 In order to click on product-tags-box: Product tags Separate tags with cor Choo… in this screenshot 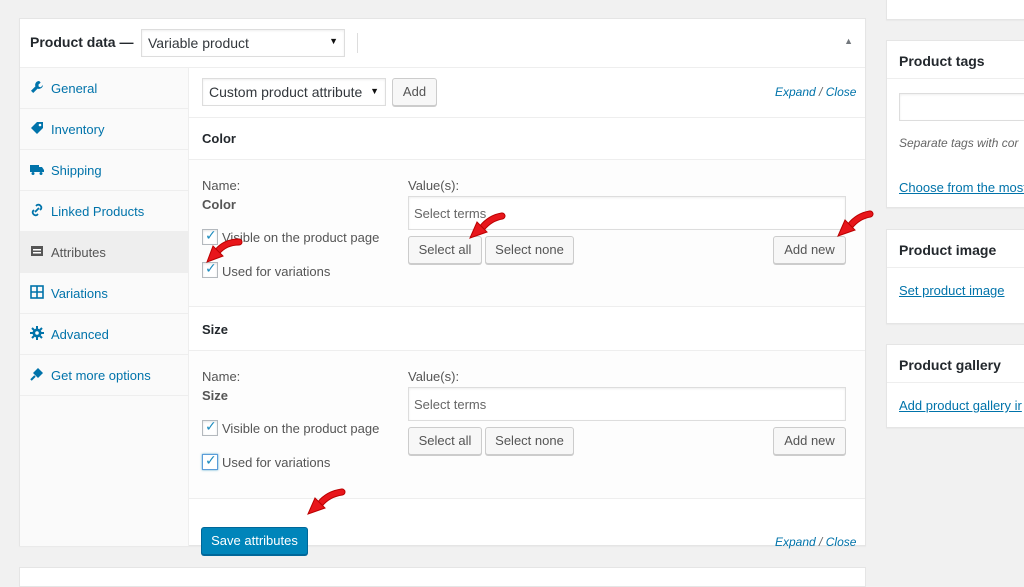, I will do `click(955, 124)`.